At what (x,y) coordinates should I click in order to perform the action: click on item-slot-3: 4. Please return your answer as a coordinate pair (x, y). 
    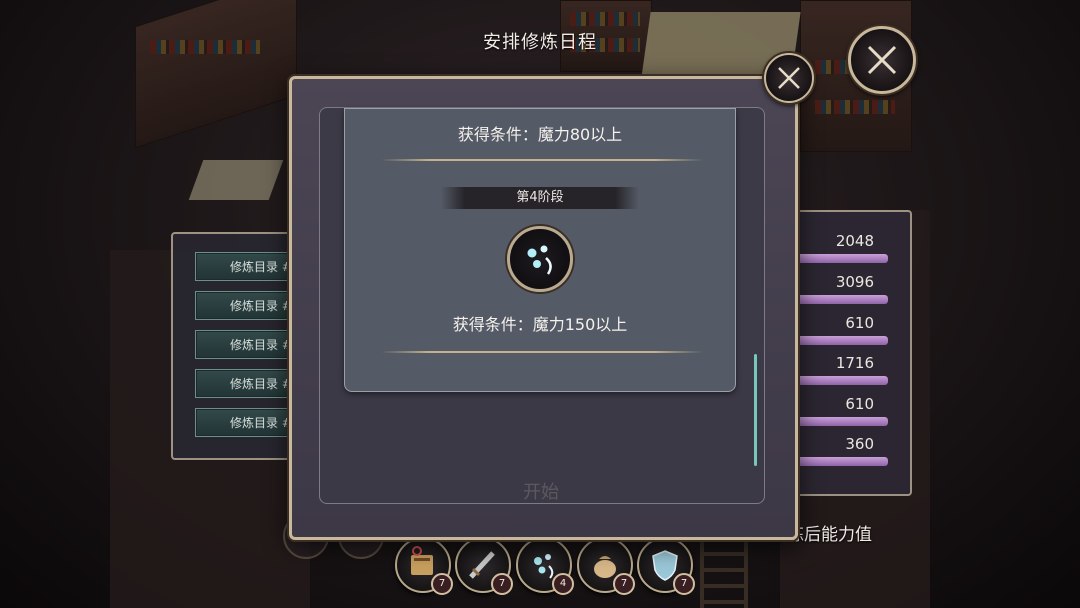
    Looking at the image, I should click on (545, 566).